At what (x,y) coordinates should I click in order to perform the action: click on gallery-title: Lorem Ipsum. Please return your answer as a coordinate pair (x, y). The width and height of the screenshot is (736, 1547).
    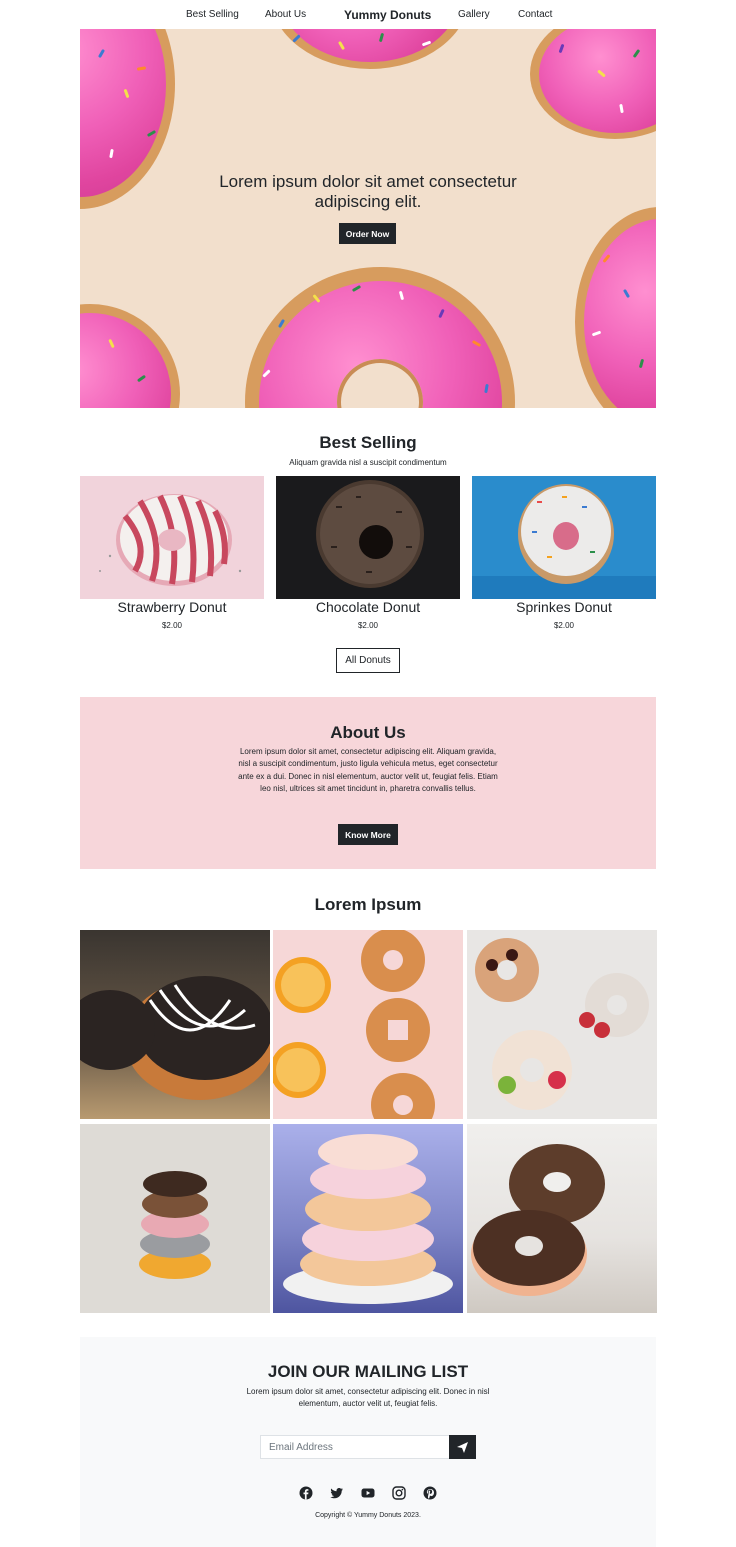
    Looking at the image, I should click on (368, 904).